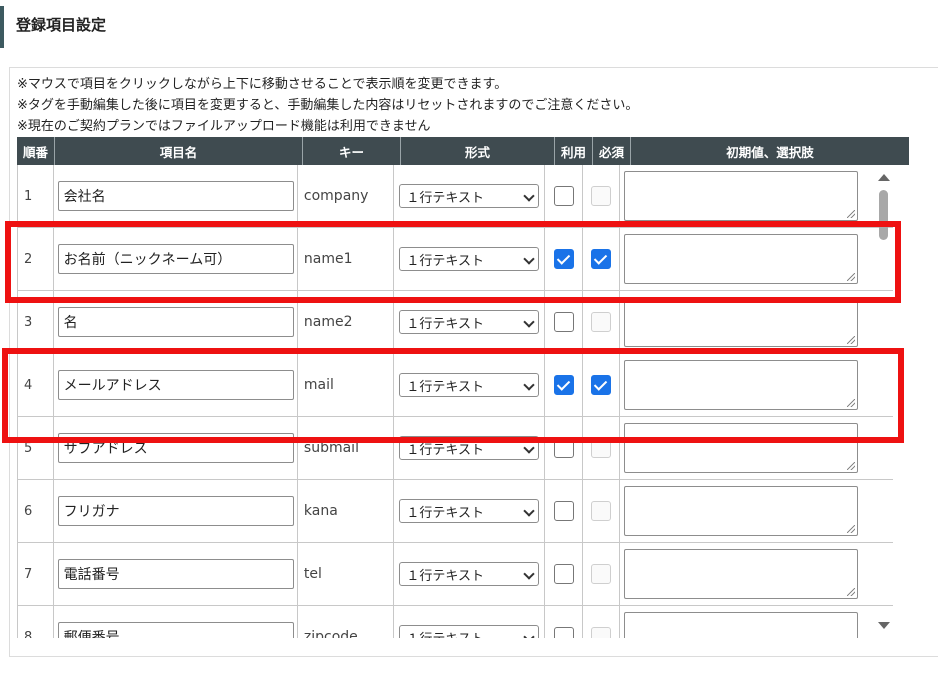 This screenshot has width=938, height=680. I want to click on scroll-up-icon, so click(884, 177).